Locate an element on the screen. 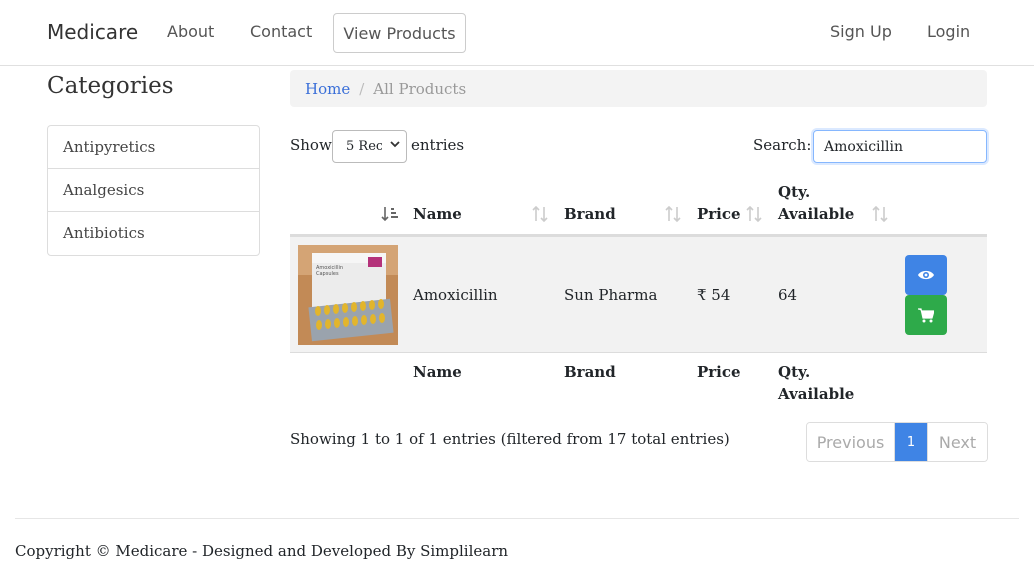  header-qty-line2: Available is located at coordinates (816, 214).